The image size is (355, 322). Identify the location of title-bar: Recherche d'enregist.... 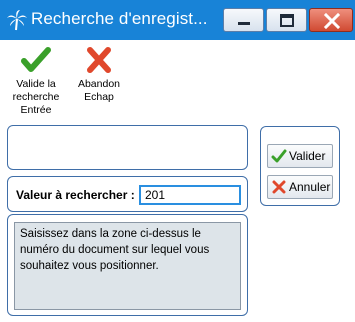
(177, 20).